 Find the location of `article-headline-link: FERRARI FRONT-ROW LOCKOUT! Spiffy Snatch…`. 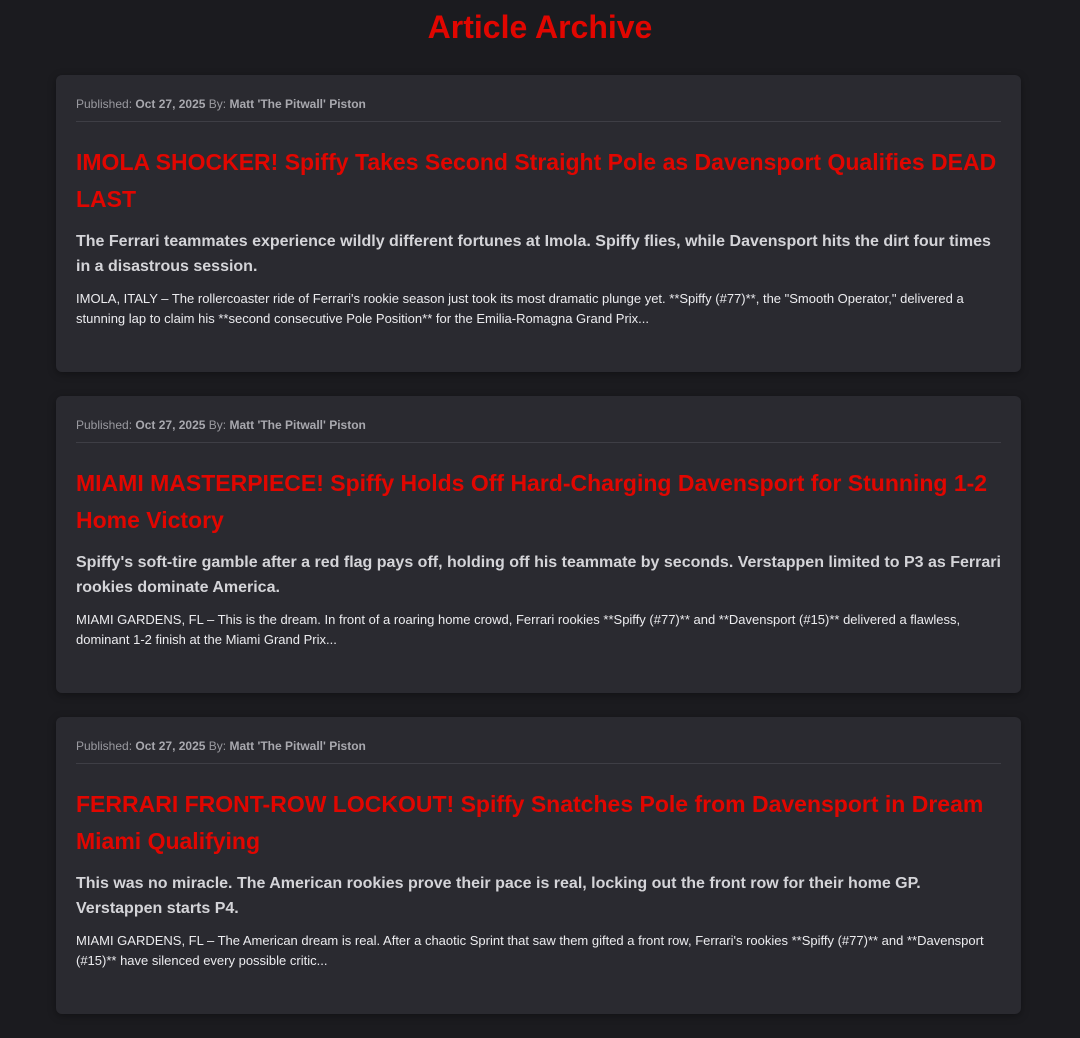

article-headline-link: FERRARI FRONT-ROW LOCKOUT! Spiffy Snatch… is located at coordinates (538, 823).